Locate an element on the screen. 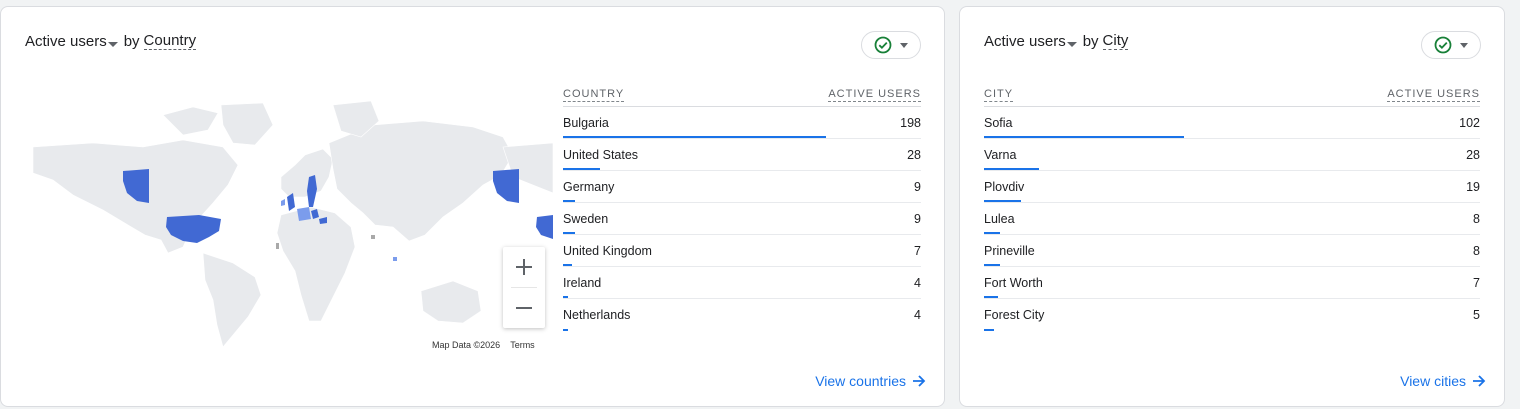 Image resolution: width=1520 pixels, height=409 pixels. column-header-country: COUNTRY is located at coordinates (594, 94).